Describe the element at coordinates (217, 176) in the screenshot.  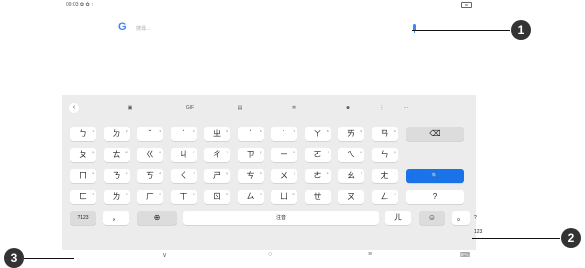
I see `key-g: ㄕg` at that location.